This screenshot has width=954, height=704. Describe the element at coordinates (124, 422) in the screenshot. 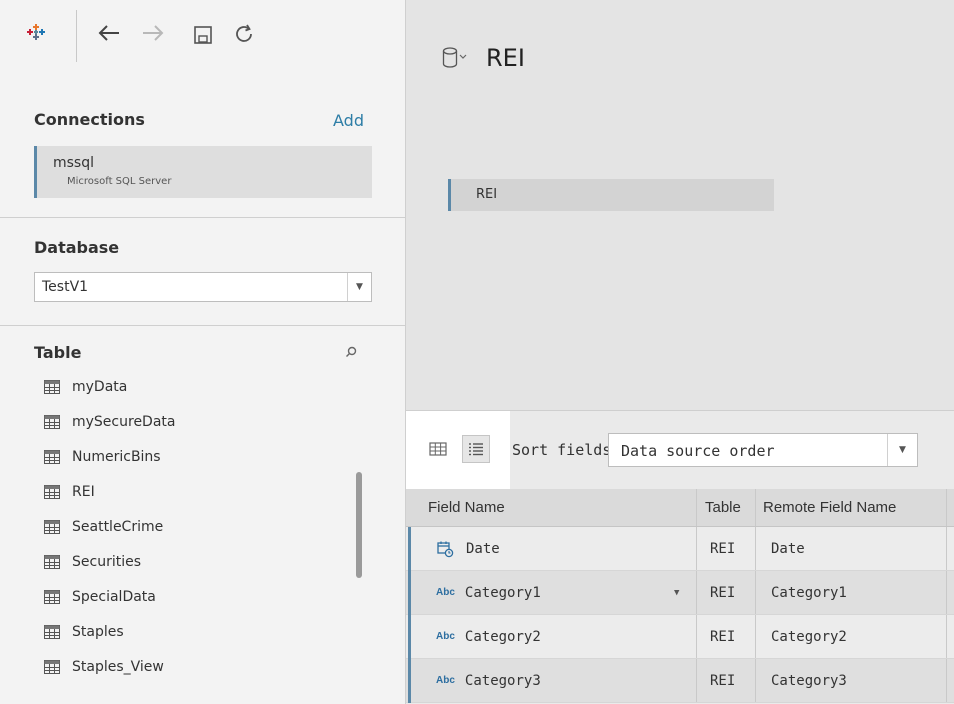

I see `table-list-item-label: mySecureData` at that location.